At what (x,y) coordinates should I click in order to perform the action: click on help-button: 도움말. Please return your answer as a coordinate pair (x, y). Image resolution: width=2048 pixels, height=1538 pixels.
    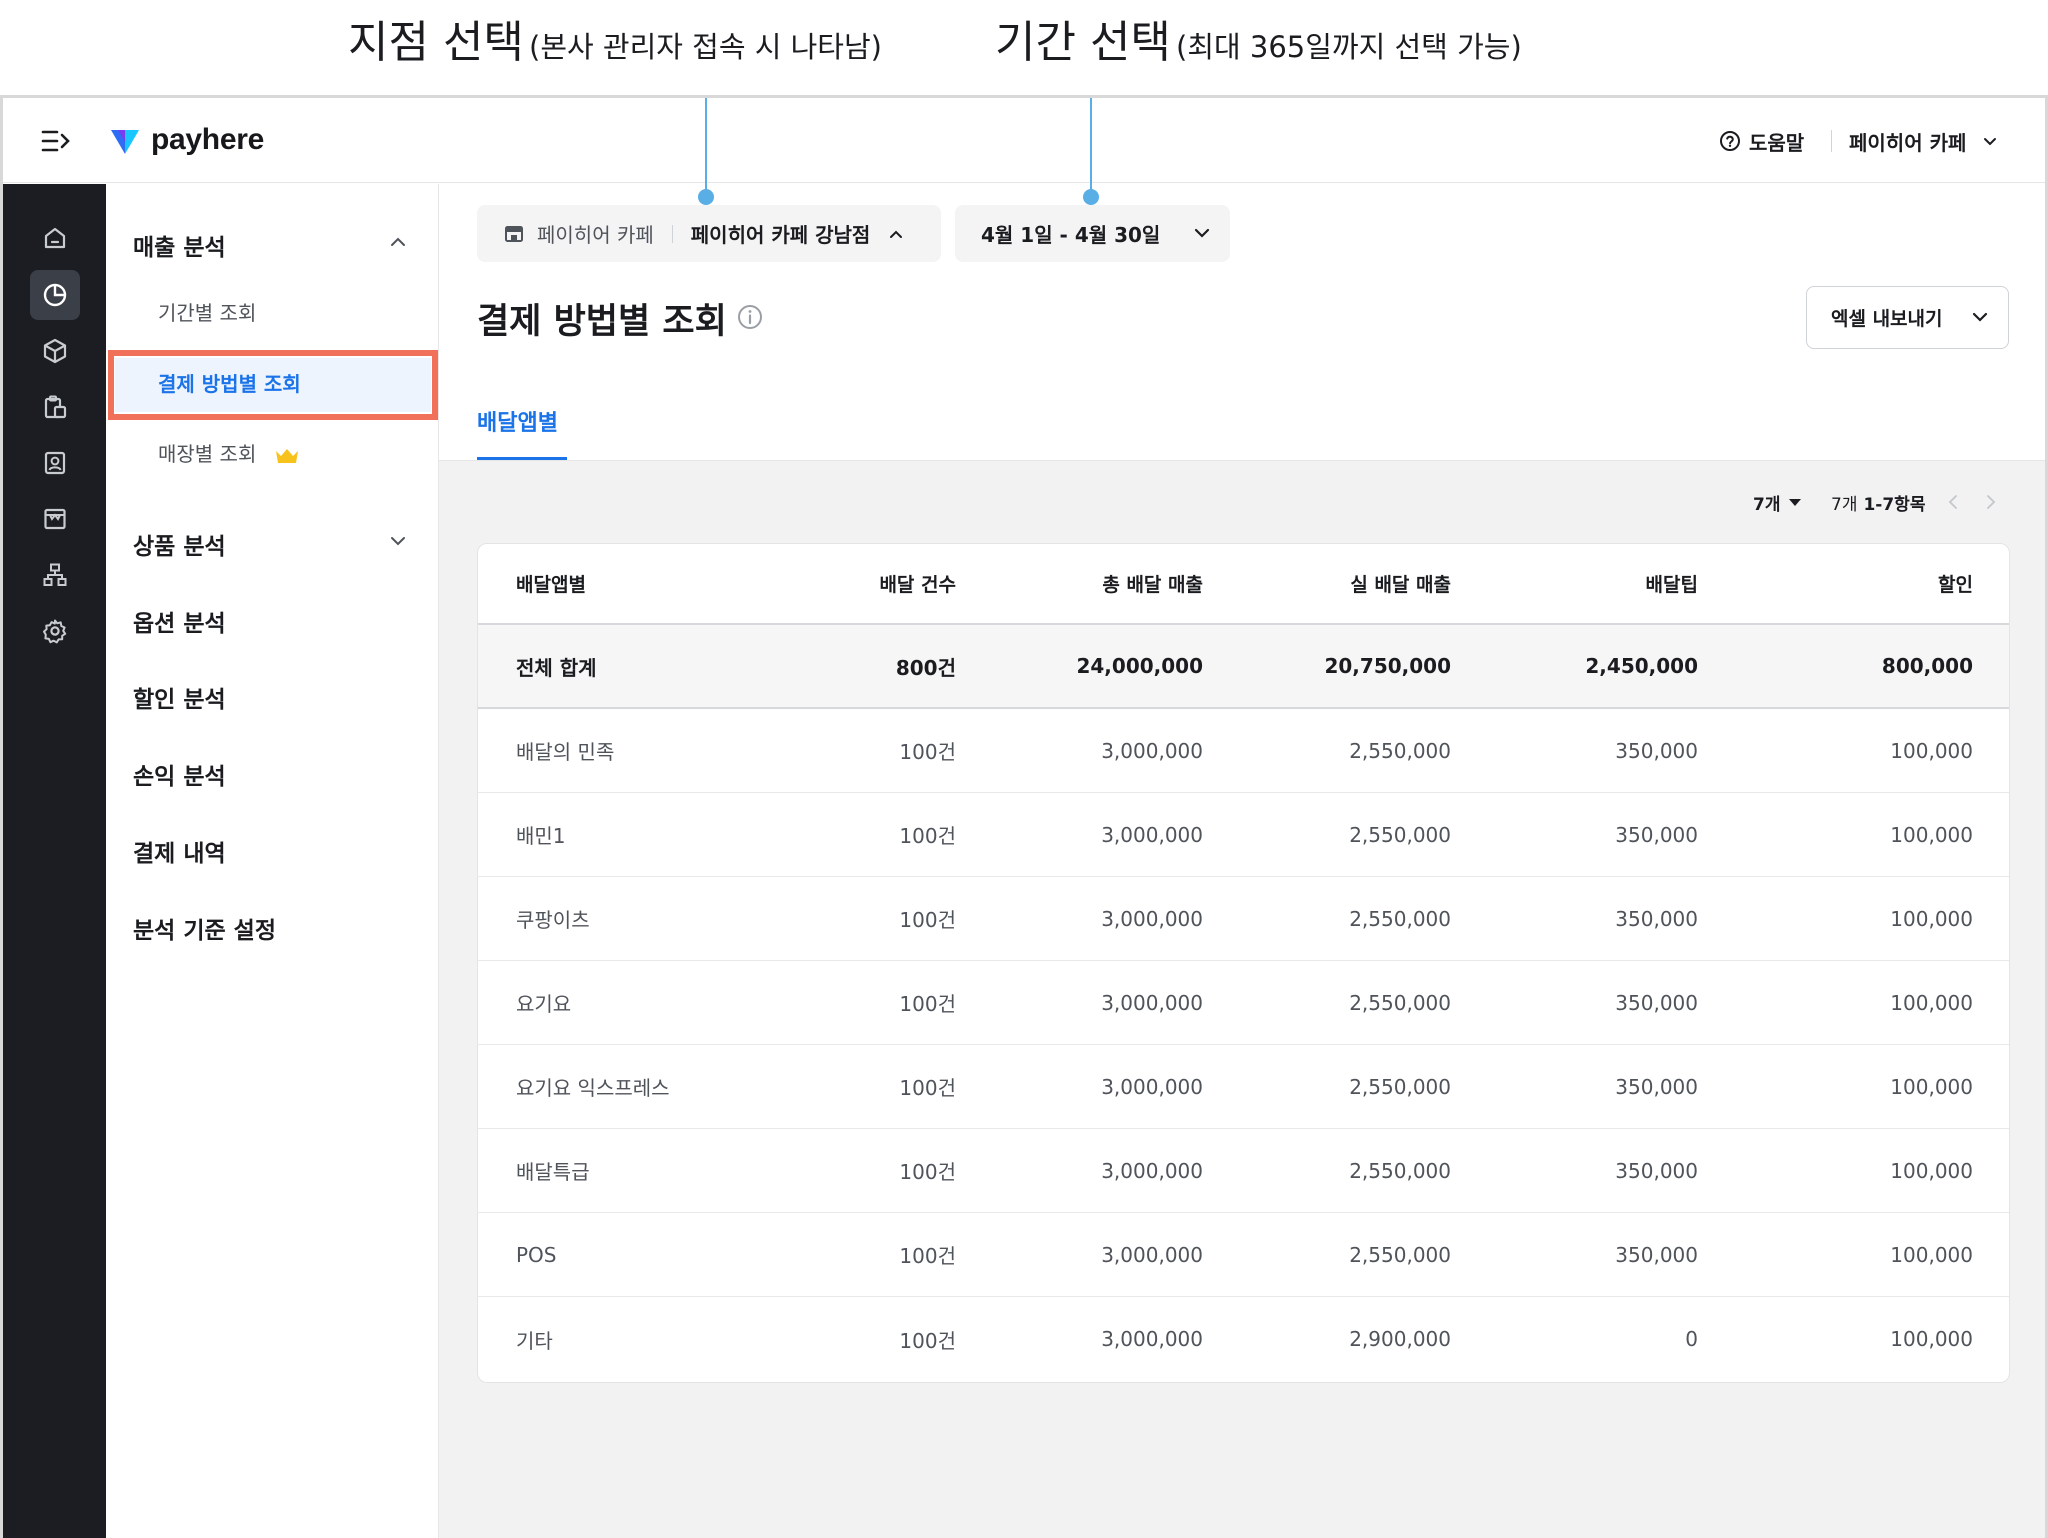
    Looking at the image, I should click on (1761, 141).